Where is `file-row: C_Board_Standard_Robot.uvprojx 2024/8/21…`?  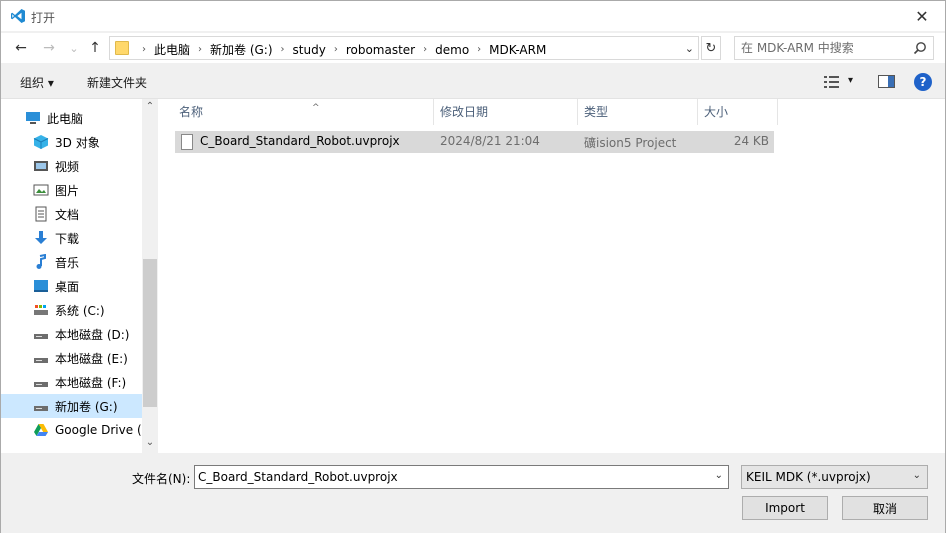
file-row: C_Board_Standard_Robot.uvprojx 2024/8/21… is located at coordinates (474, 142).